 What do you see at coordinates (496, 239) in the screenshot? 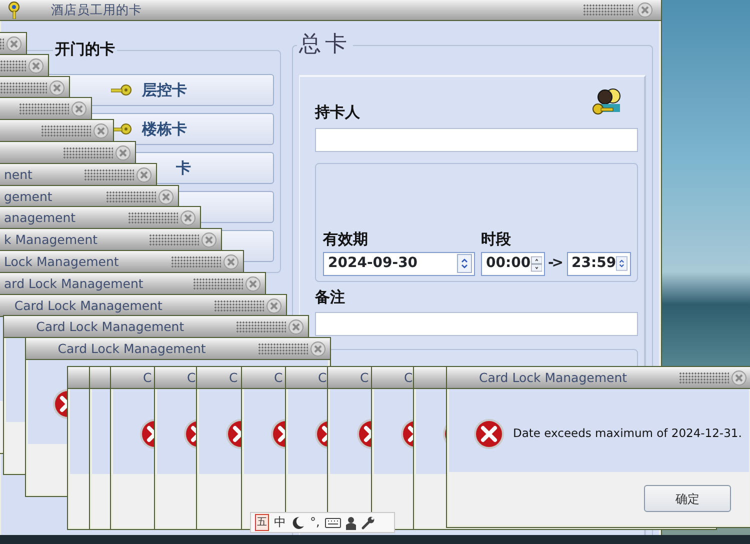
I see `field-label: 时段` at bounding box center [496, 239].